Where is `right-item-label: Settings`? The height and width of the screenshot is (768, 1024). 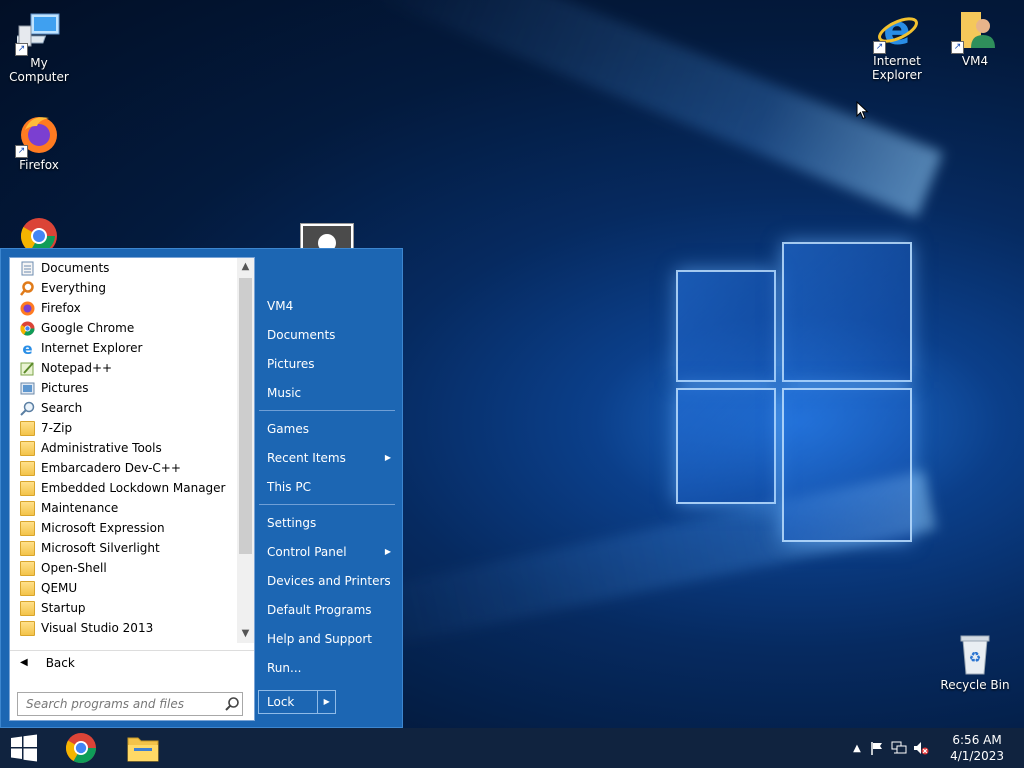 right-item-label: Settings is located at coordinates (292, 522).